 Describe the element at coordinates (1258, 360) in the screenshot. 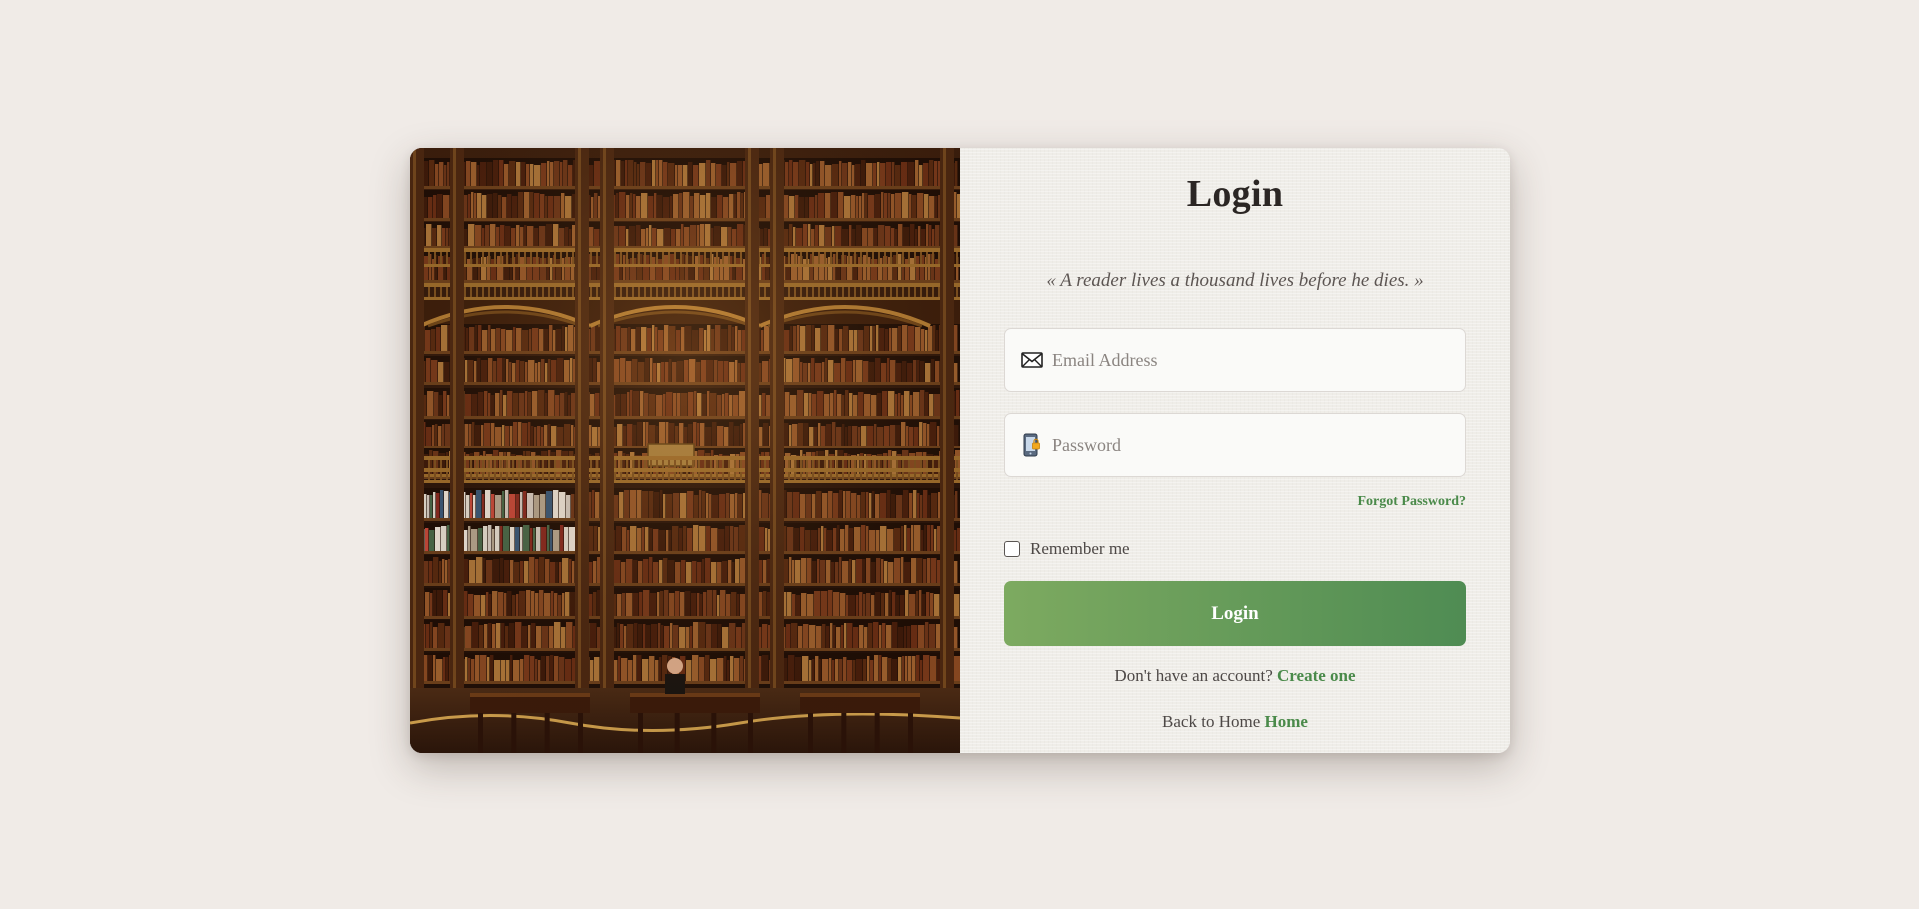

I see `email-input` at that location.